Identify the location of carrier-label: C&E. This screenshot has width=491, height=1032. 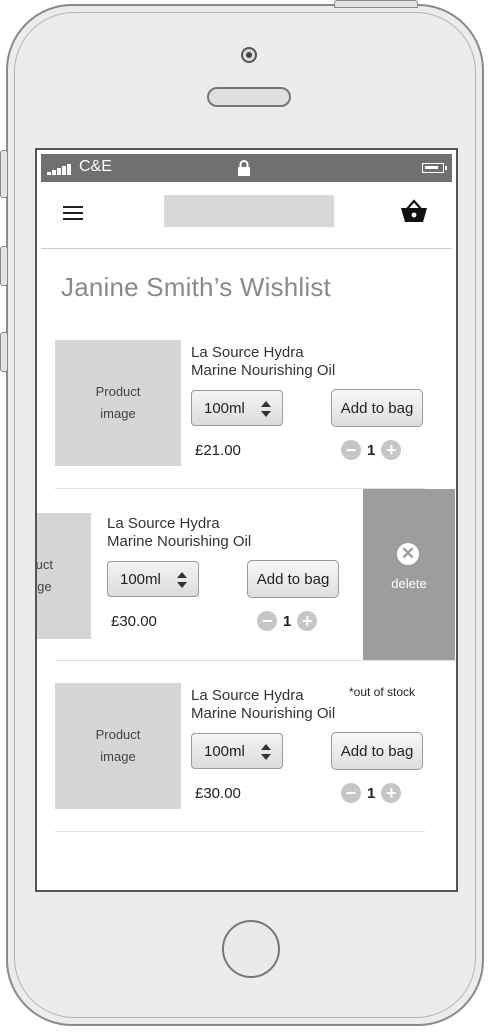
(95, 166).